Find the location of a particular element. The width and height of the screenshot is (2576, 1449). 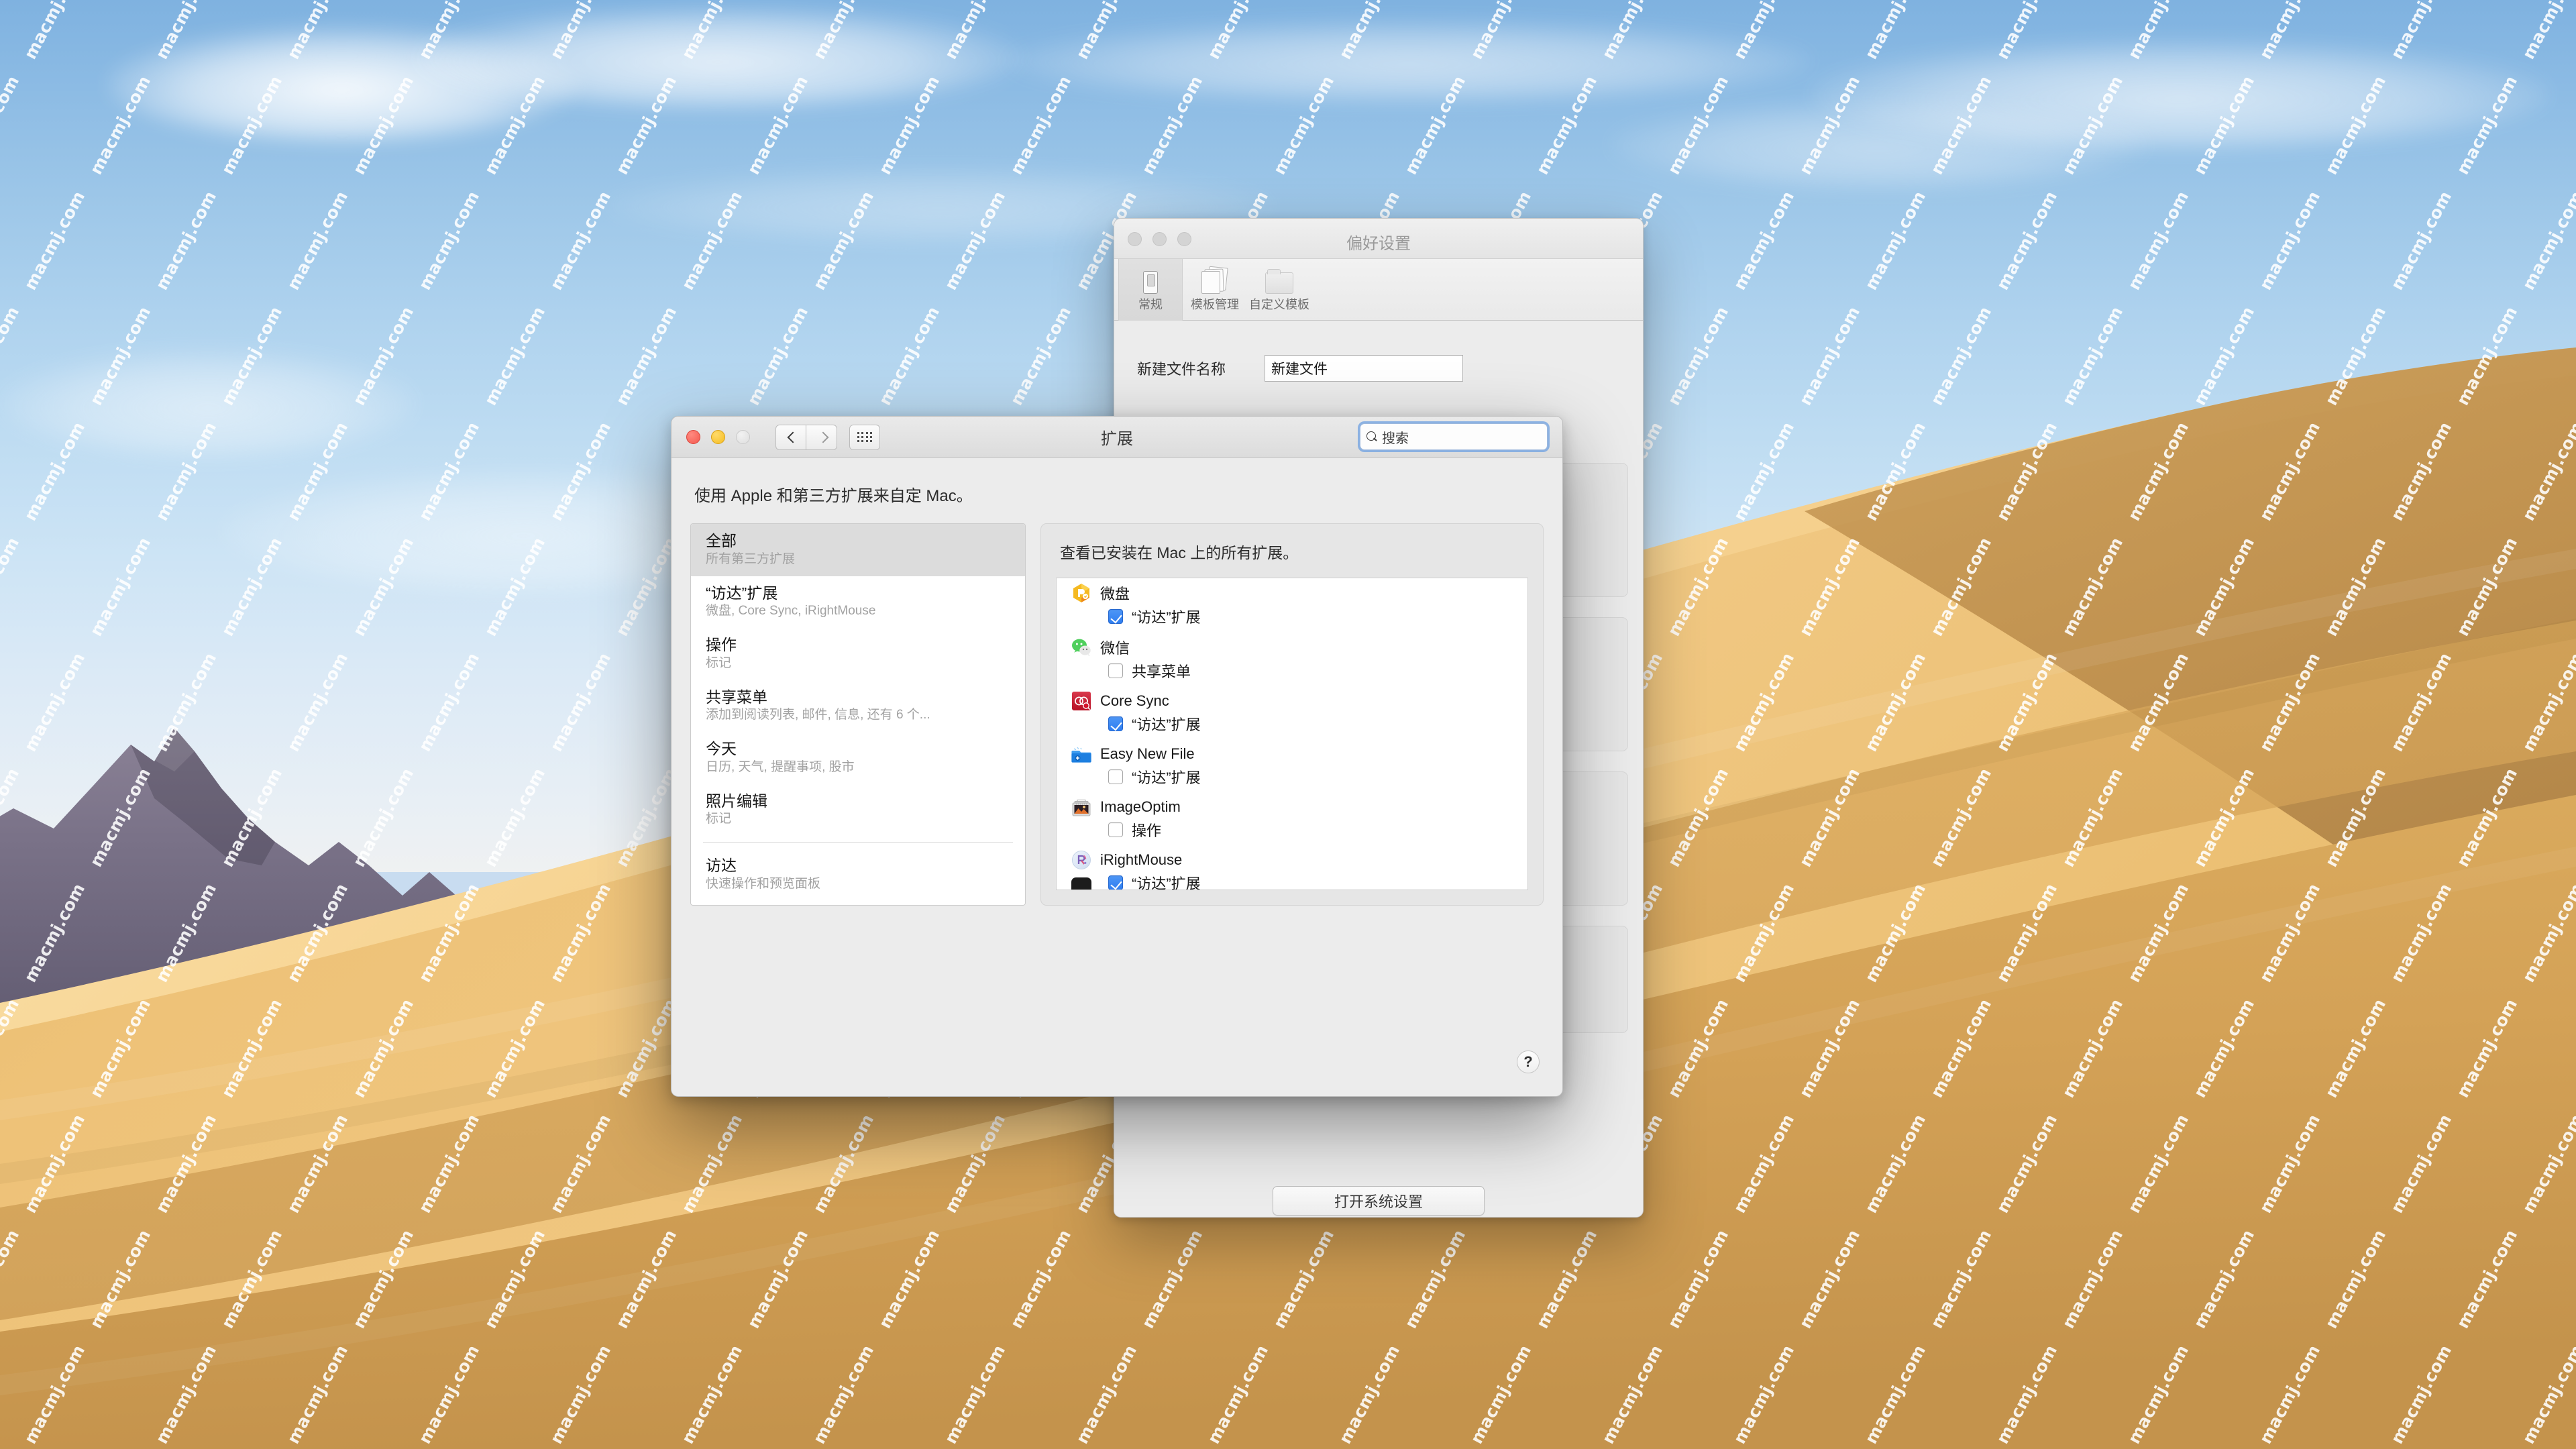

sidebar-item-title: 操作 is located at coordinates (721, 644).